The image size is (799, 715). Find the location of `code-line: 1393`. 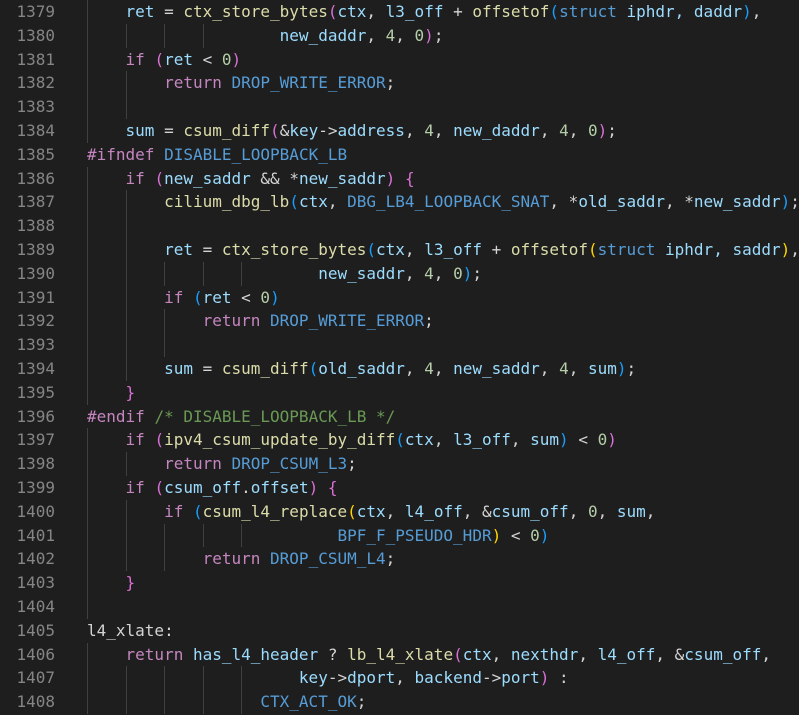

code-line: 1393 is located at coordinates (399, 345).